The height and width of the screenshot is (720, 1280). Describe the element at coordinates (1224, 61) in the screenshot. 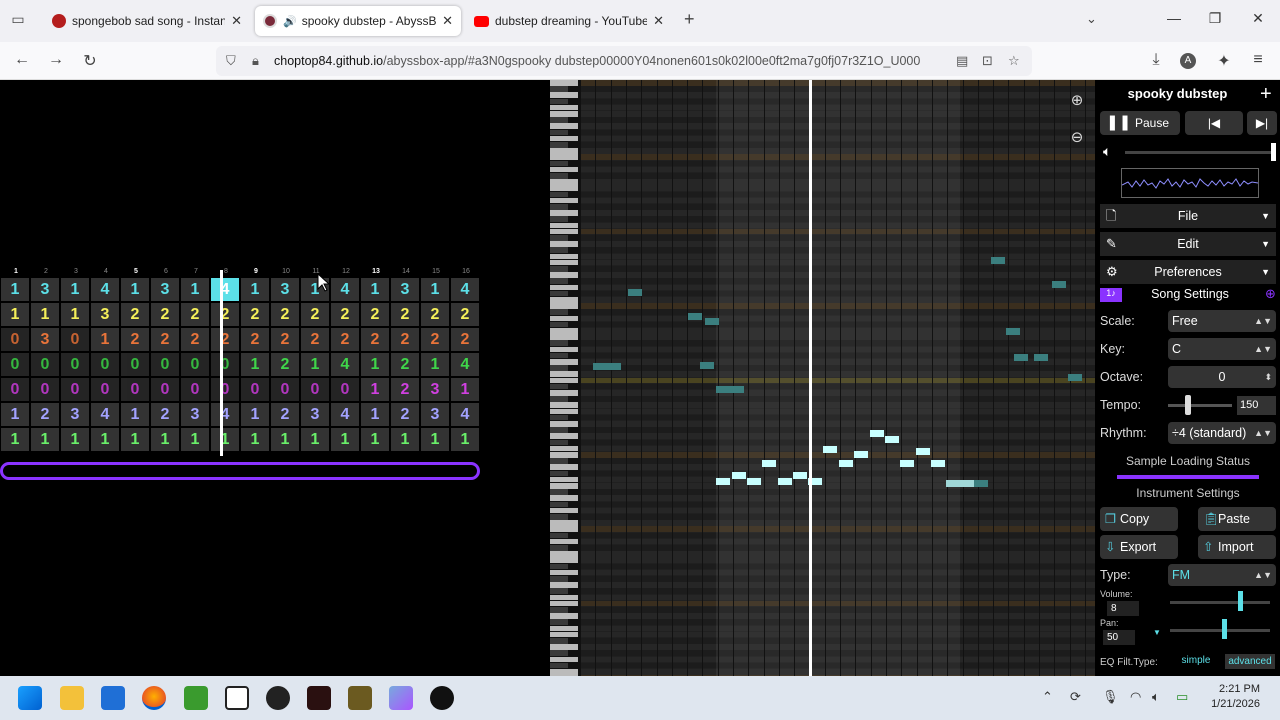

I see `extensions-icon: ✦` at that location.